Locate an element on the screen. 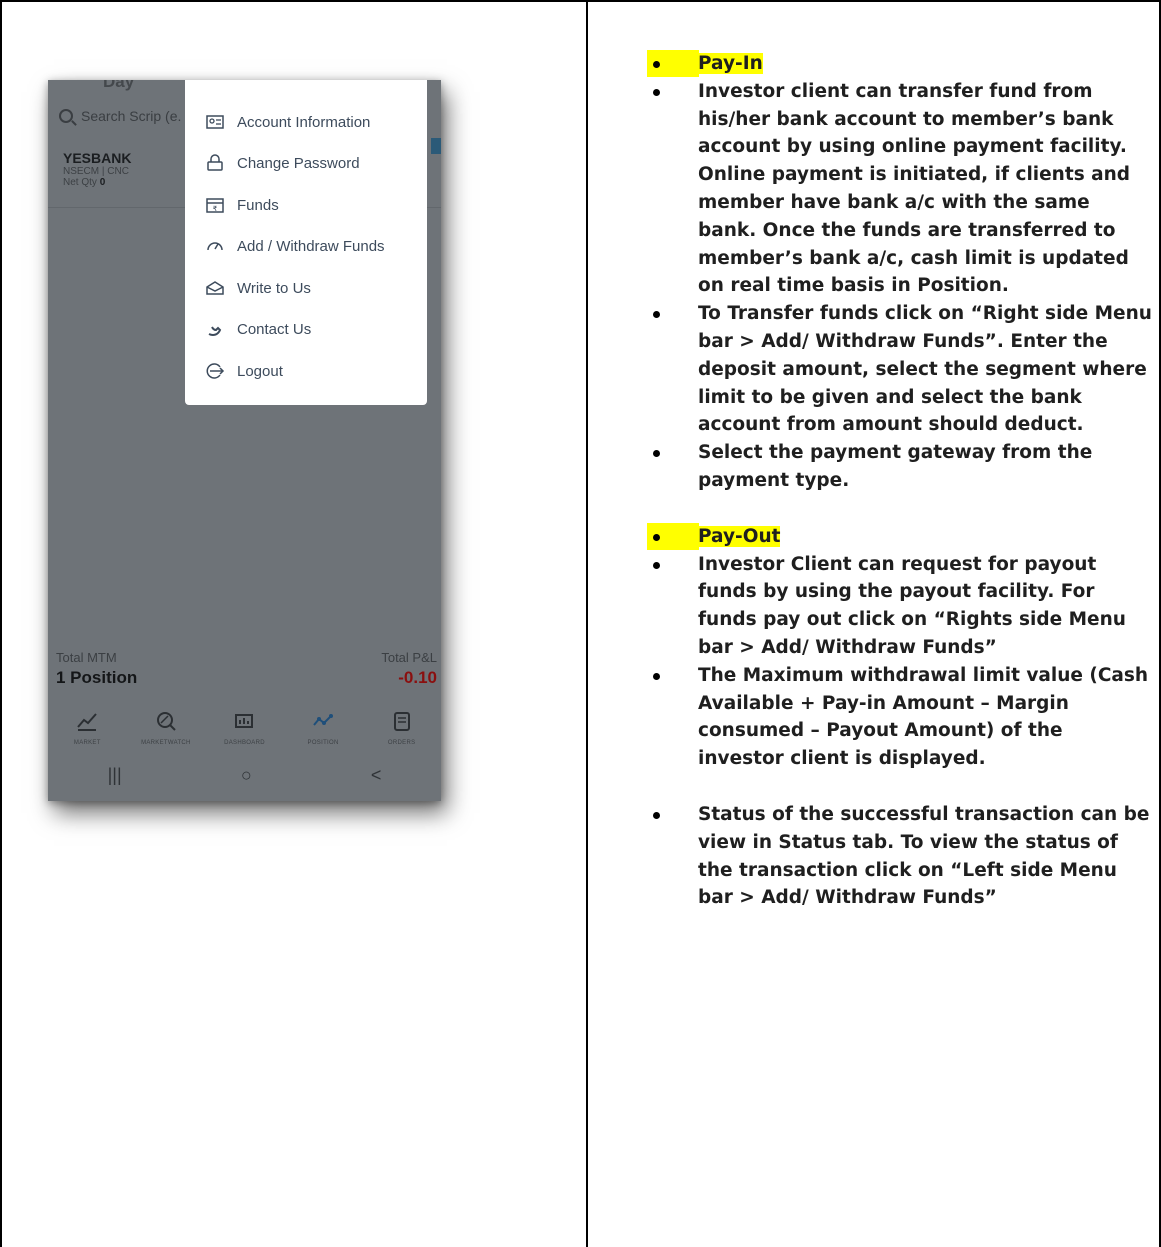 This screenshot has height=1247, width=1161. menu-write-to-us: Write to Us is located at coordinates (258, 288).